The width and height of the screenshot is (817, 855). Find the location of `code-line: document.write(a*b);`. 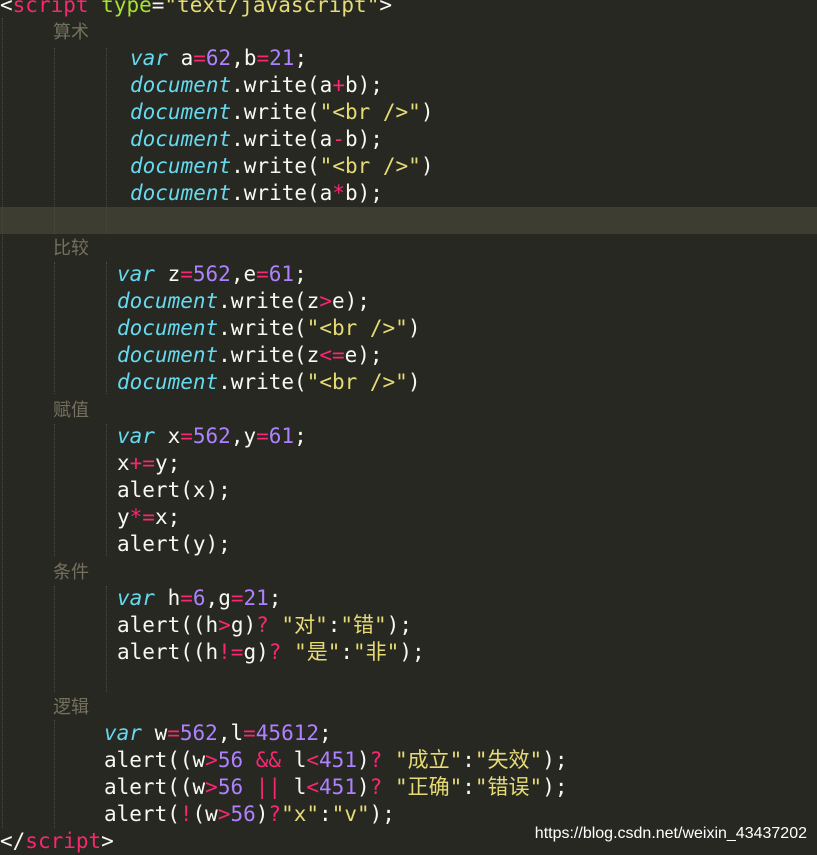

code-line: document.write(a*b); is located at coordinates (473, 193).